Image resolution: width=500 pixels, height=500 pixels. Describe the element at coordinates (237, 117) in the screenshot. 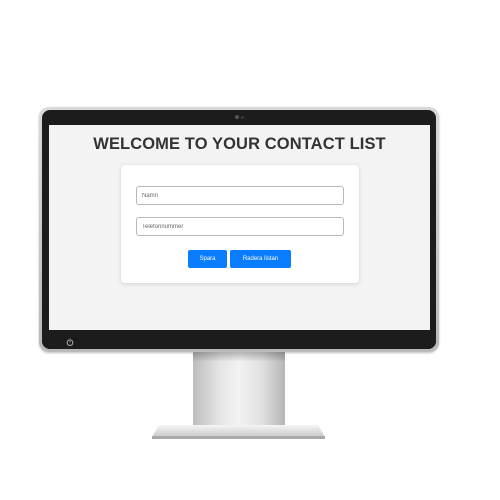

I see `camera-icon` at that location.